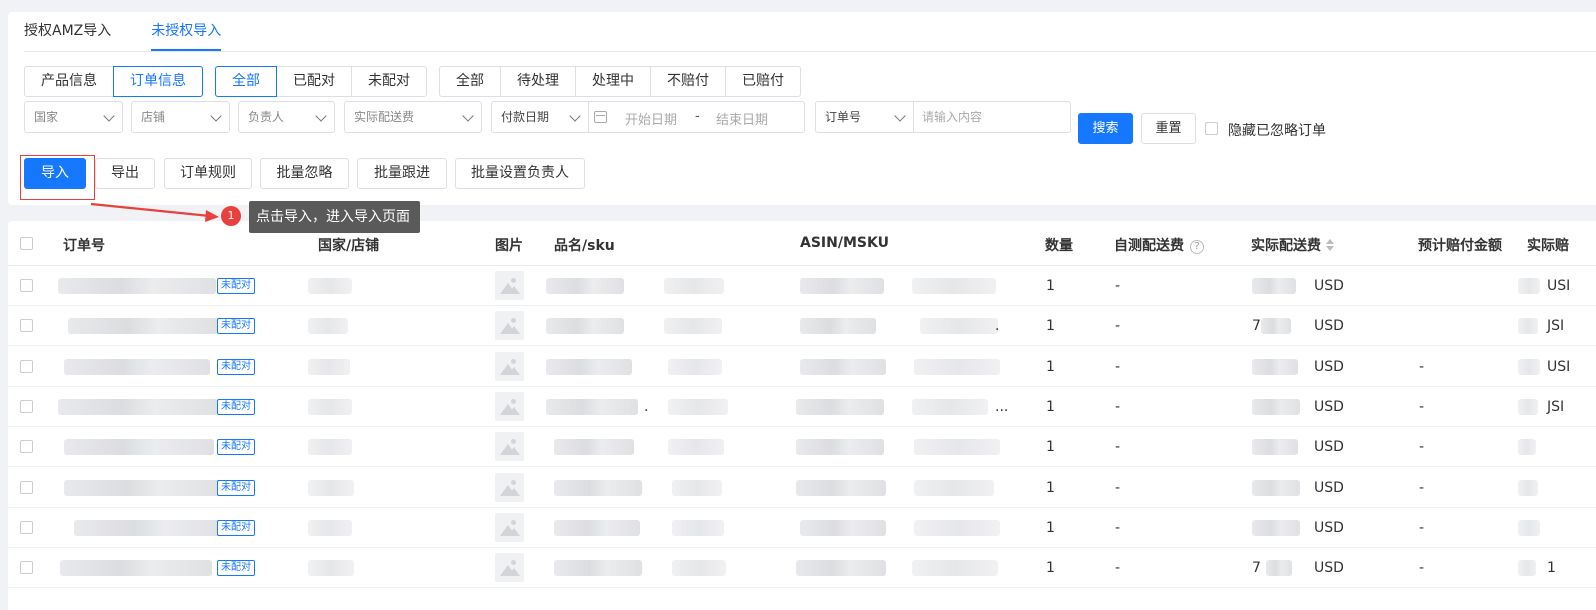 The height and width of the screenshot is (610, 1596). What do you see at coordinates (26, 243) in the screenshot?
I see `select-all-checkbox` at bounding box center [26, 243].